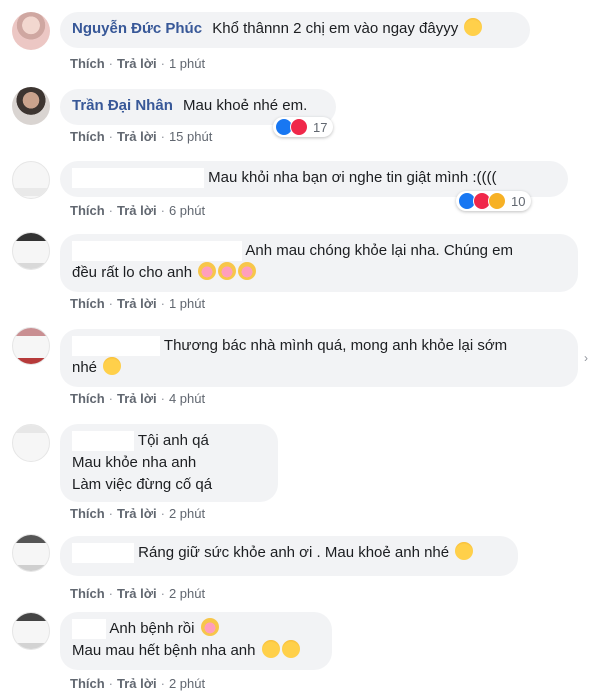 Image resolution: width=600 pixels, height=700 pixels. I want to click on comment-bubble: Anh bệnh rồi Mau mau hết bệnh nha anh, so click(196, 641).